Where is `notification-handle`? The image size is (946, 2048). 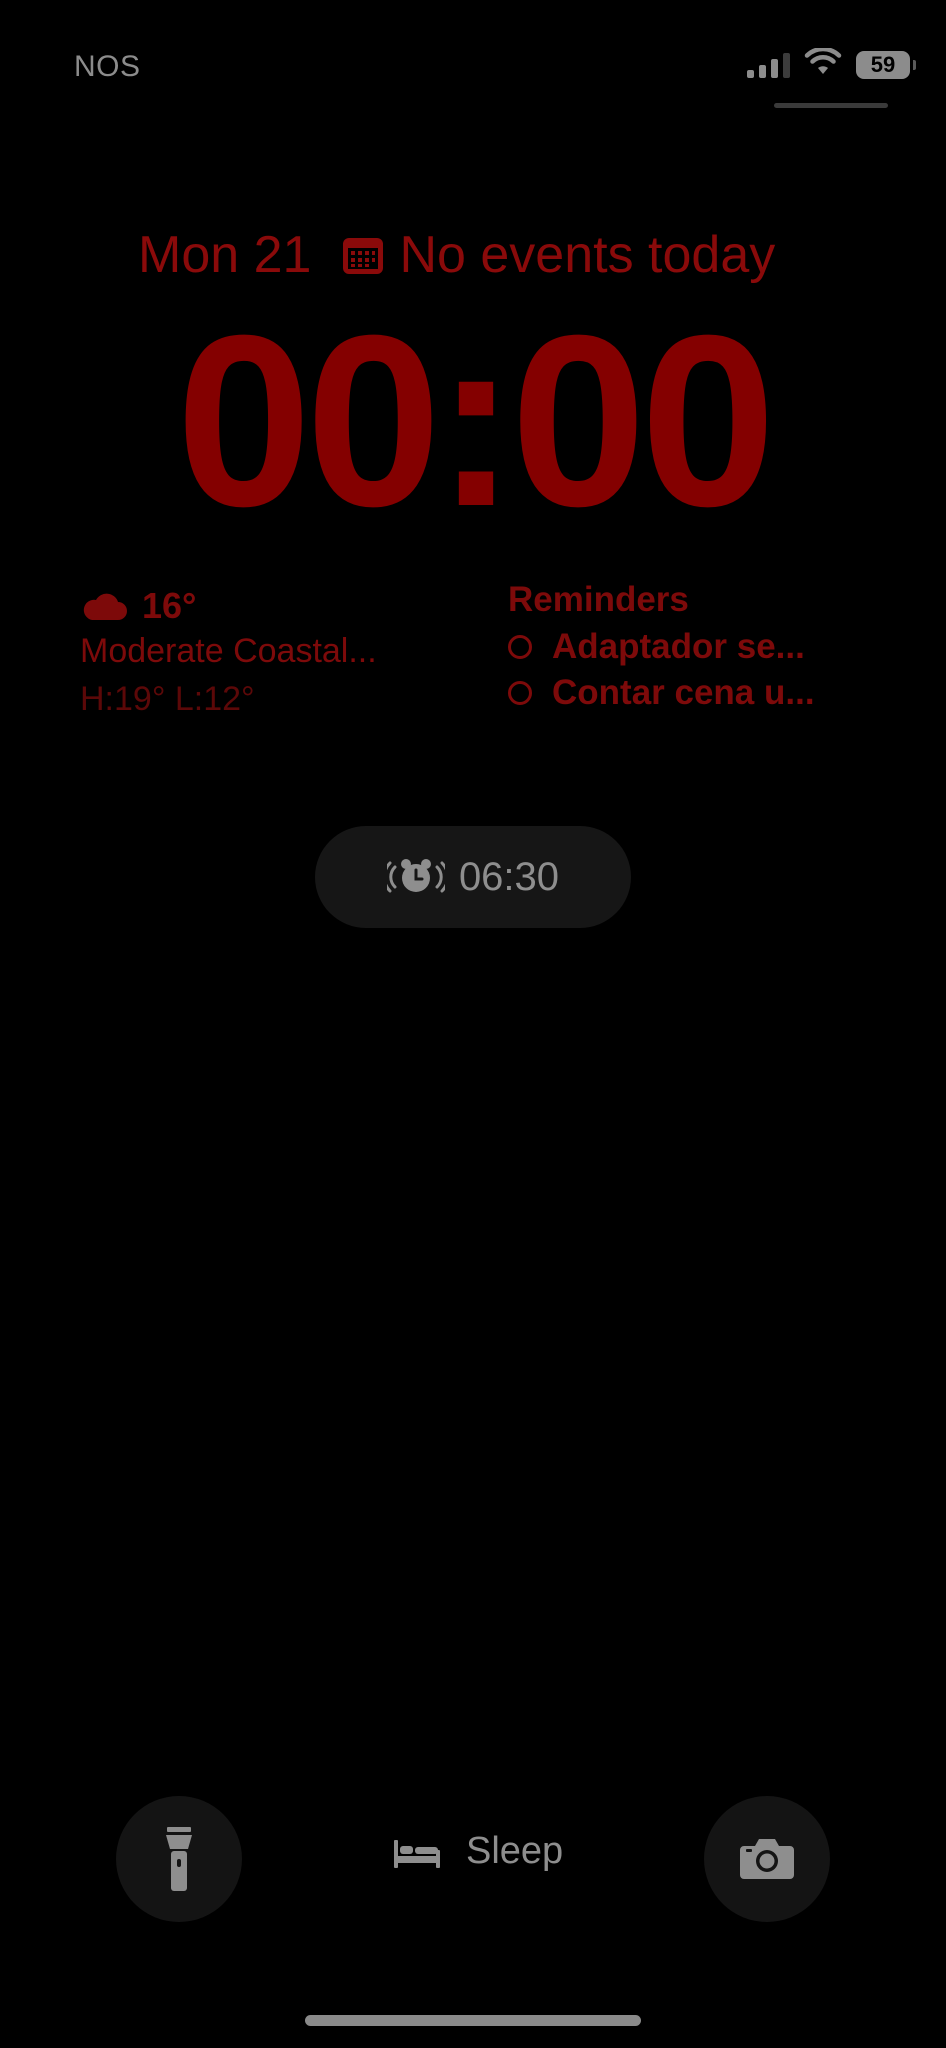 notification-handle is located at coordinates (831, 105).